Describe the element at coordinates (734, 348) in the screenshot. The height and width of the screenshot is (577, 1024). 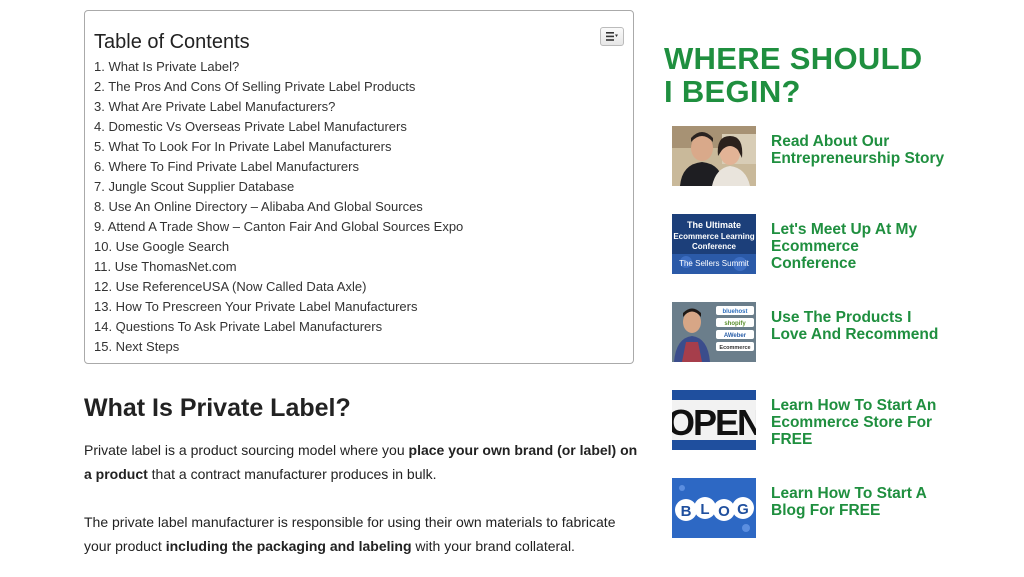
I see `products-thumb-line: Ecommerce` at that location.